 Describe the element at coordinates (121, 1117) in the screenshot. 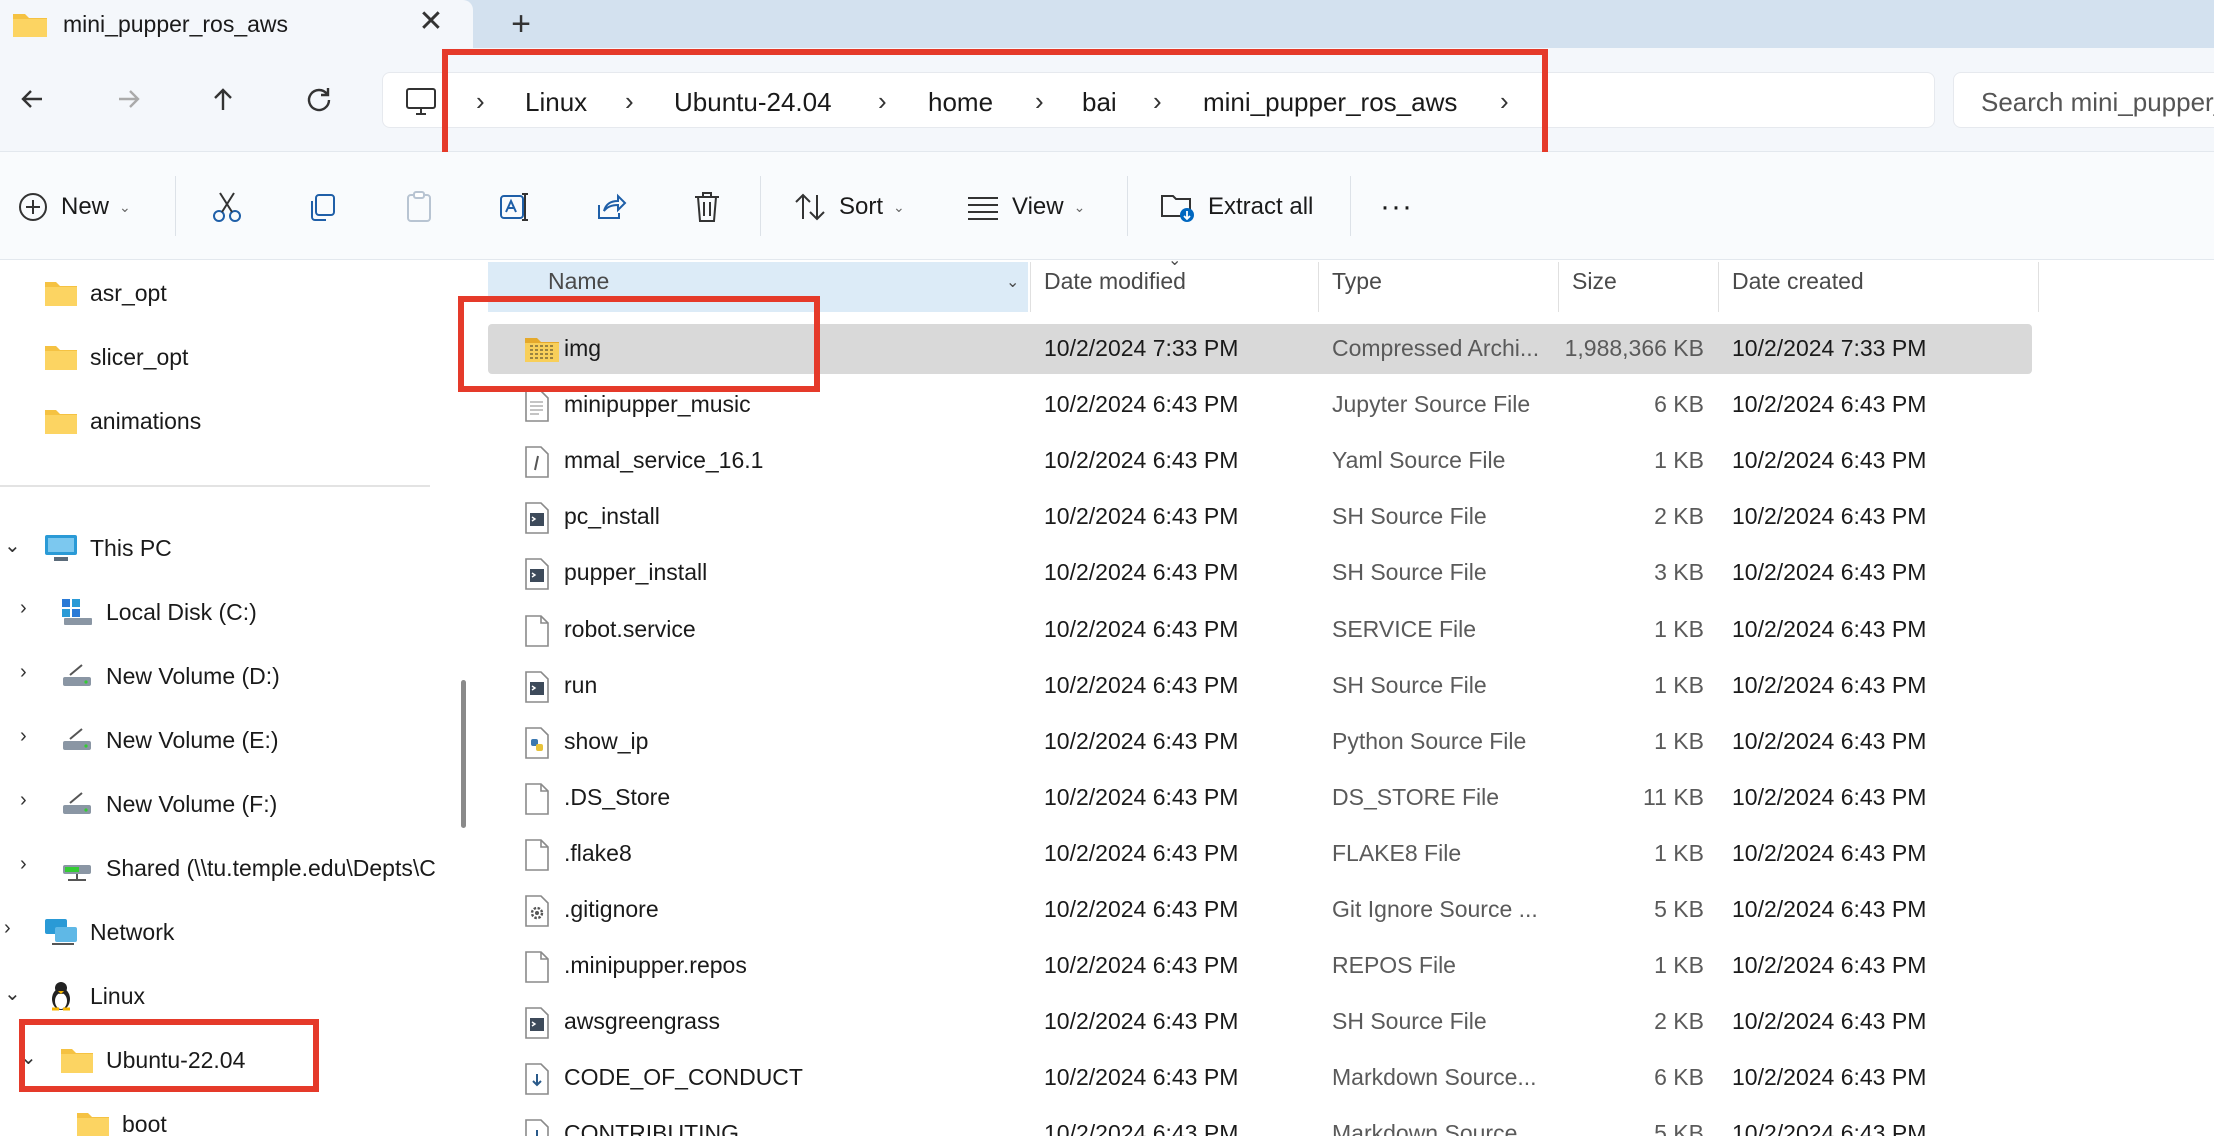

I see `sidebar-item-boot: boot` at that location.